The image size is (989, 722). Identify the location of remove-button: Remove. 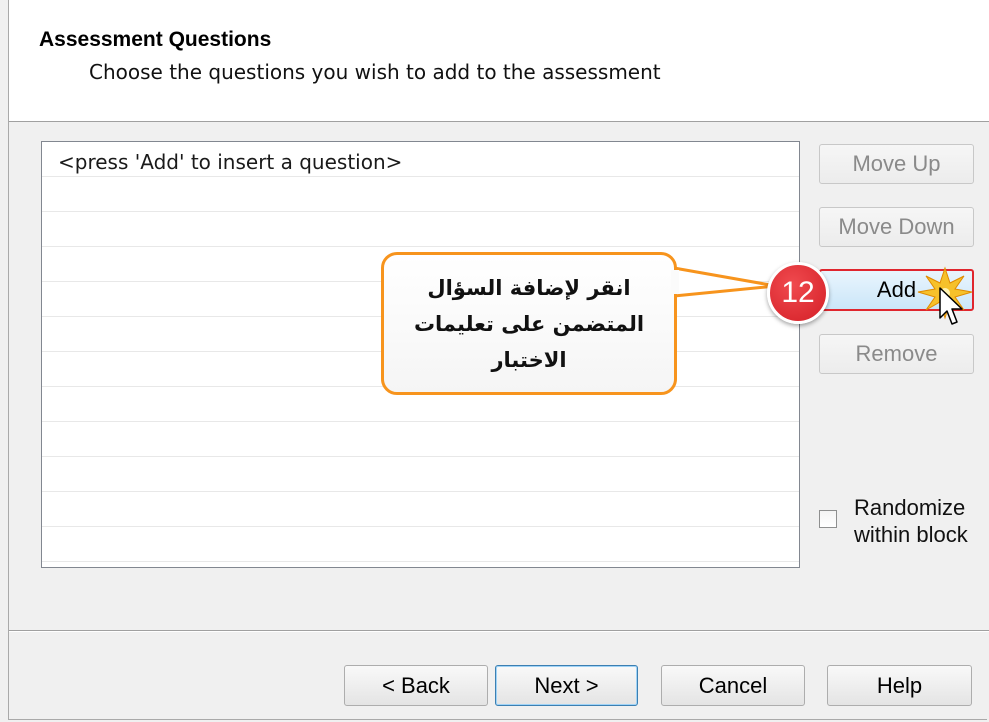
(896, 354).